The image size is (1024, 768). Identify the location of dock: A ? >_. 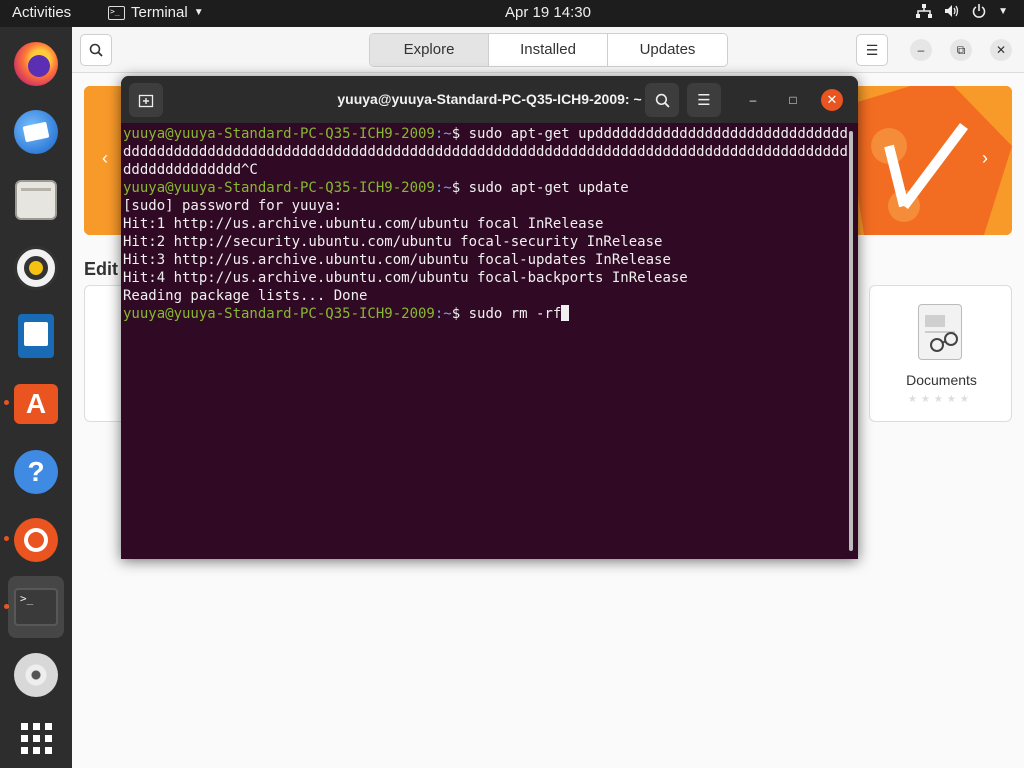
(36, 397).